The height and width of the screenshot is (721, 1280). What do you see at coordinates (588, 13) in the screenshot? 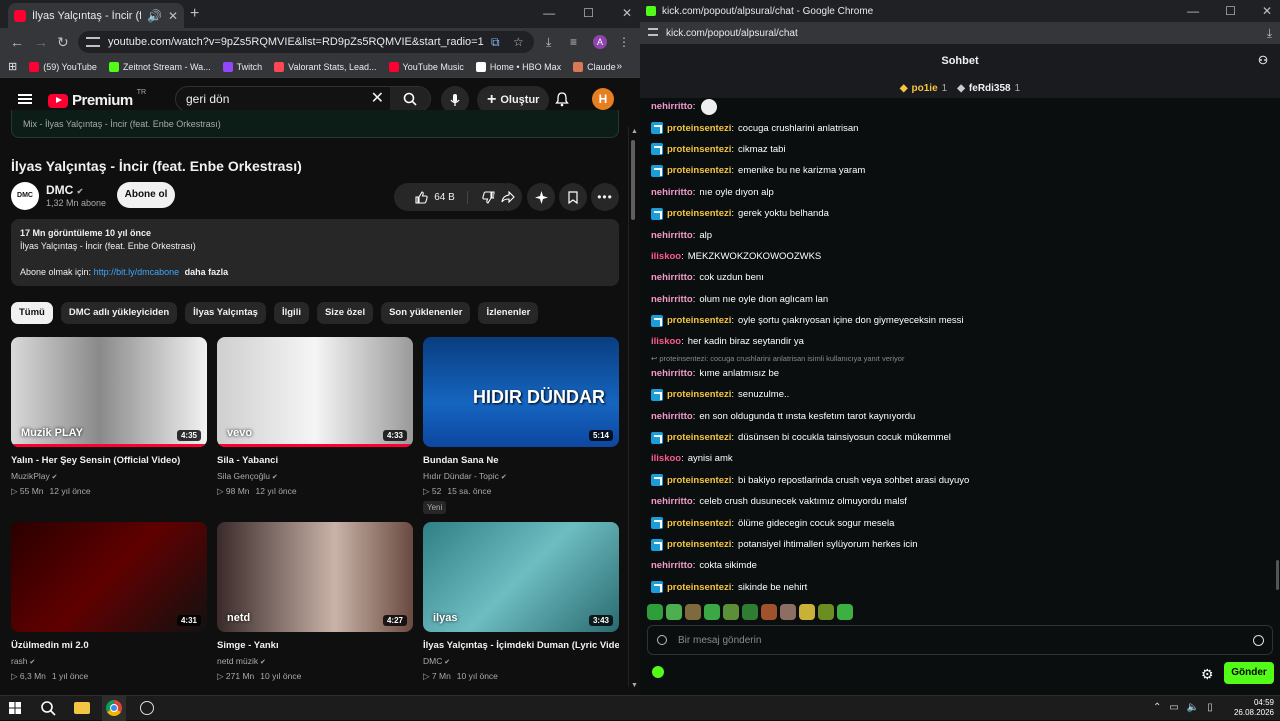
I see `maximize-icon: ☐` at bounding box center [588, 13].